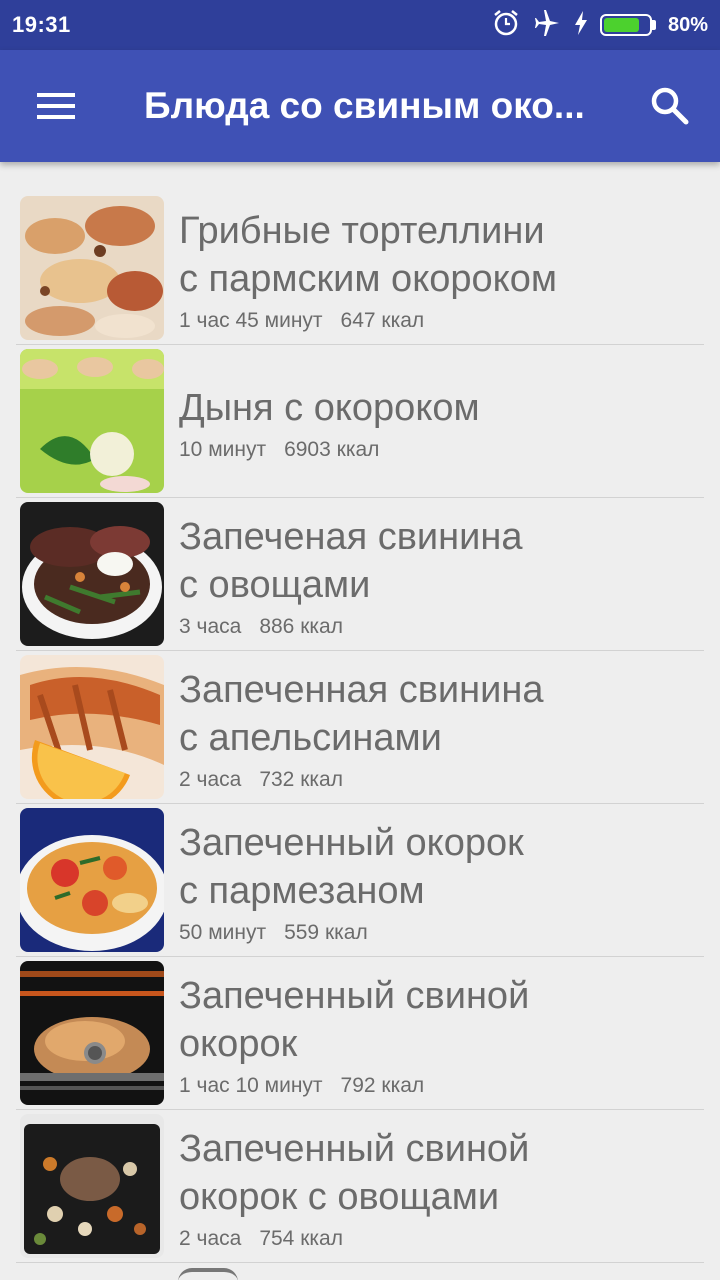 The height and width of the screenshot is (1280, 720). Describe the element at coordinates (382, 320) in the screenshot. I see `recipe-kcal: 647 ккал` at that location.